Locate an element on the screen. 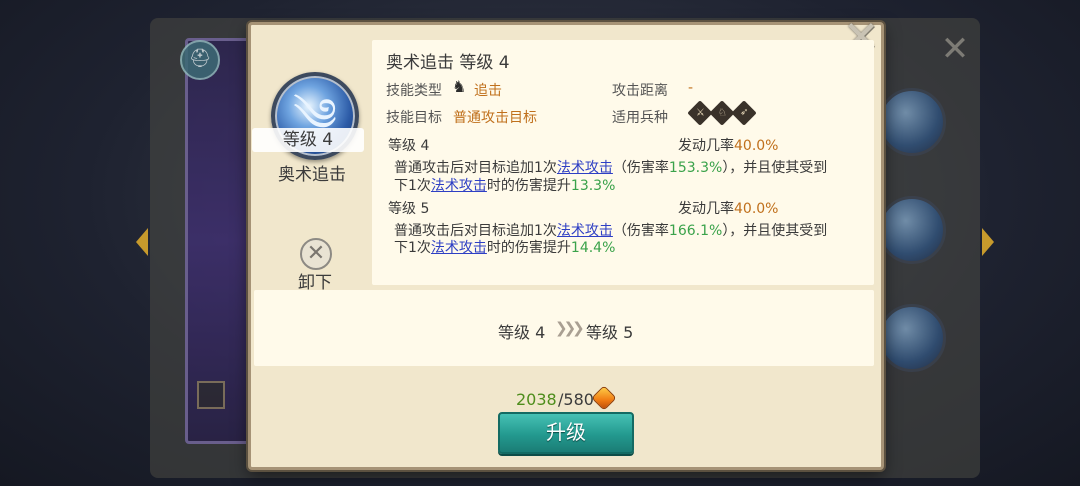  applicable-units-label: 适用兵种 is located at coordinates (640, 118).